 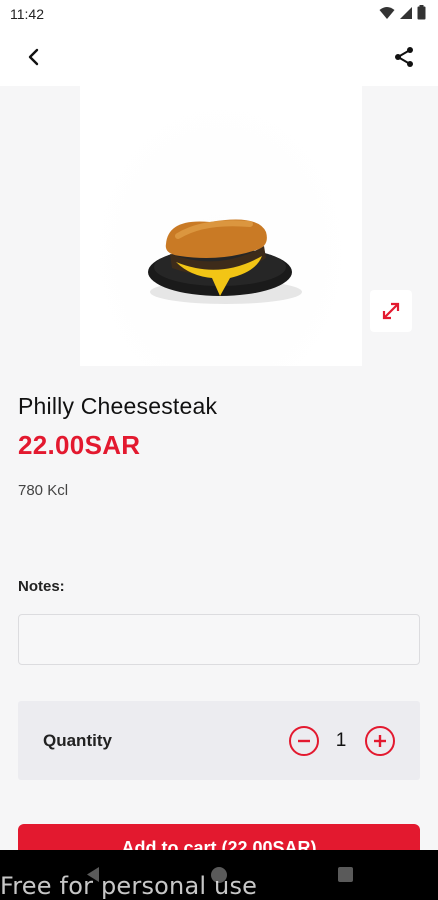 I want to click on share-button, so click(x=404, y=57).